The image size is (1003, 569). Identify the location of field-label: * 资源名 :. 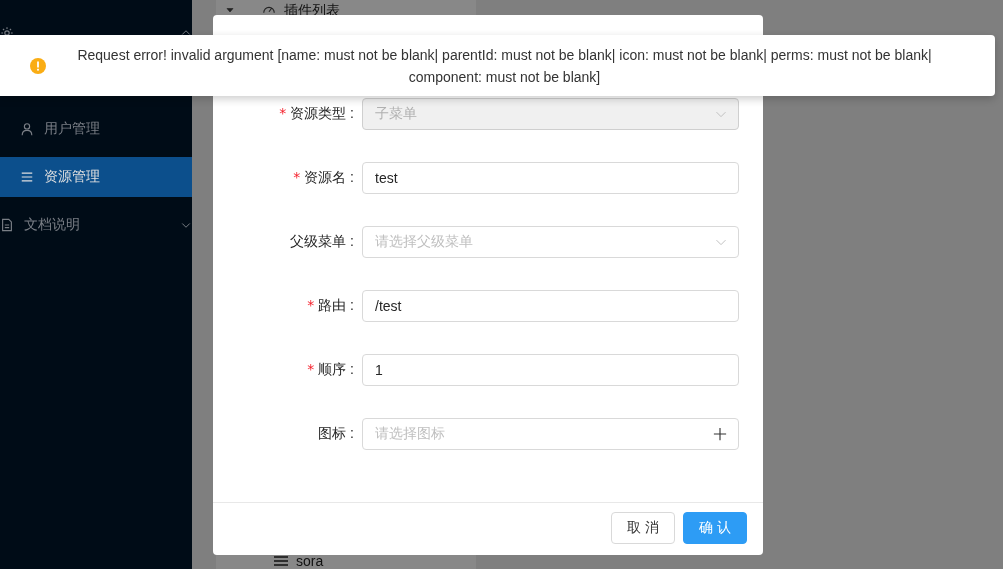
(323, 178).